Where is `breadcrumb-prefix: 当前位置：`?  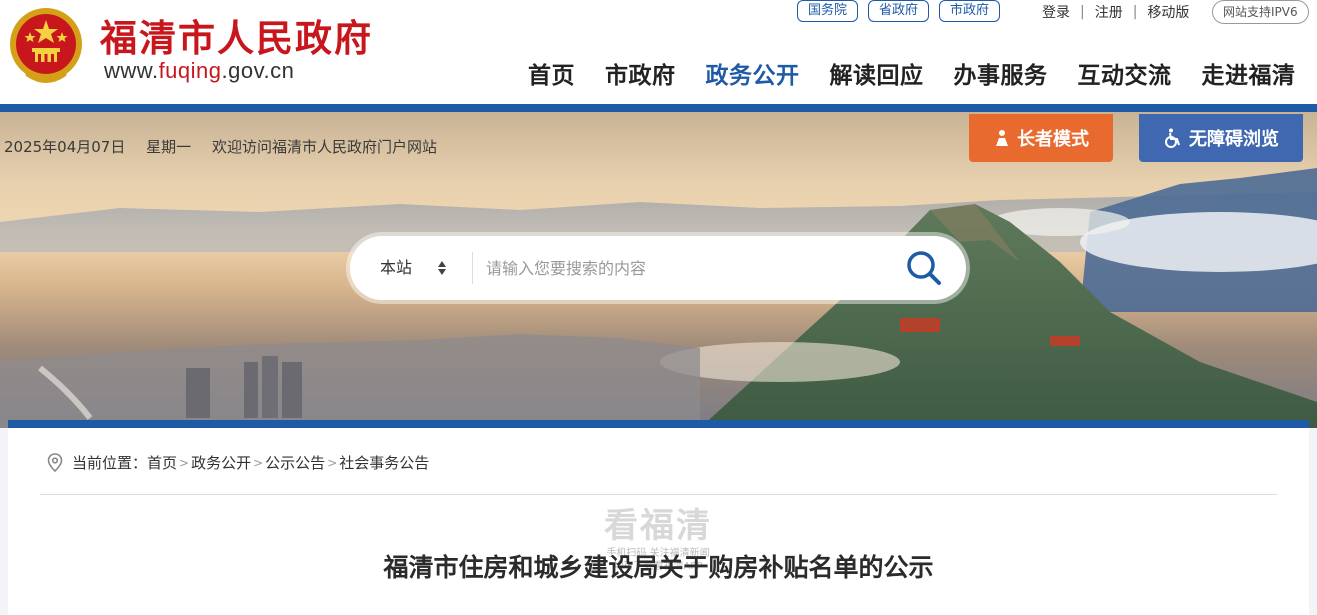
breadcrumb-prefix: 当前位置： is located at coordinates (110, 463).